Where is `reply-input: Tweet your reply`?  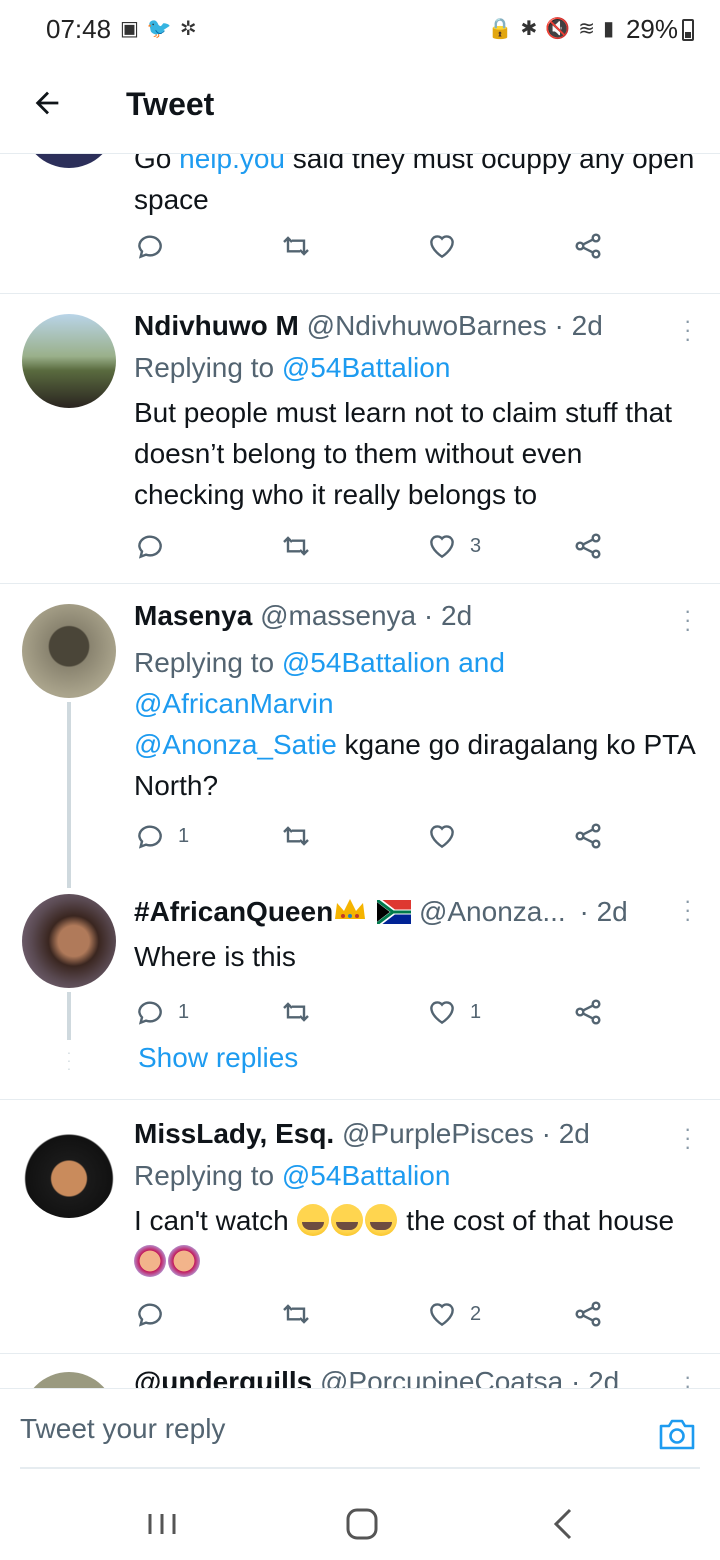
reply-input: Tweet your reply is located at coordinates (360, 1441).